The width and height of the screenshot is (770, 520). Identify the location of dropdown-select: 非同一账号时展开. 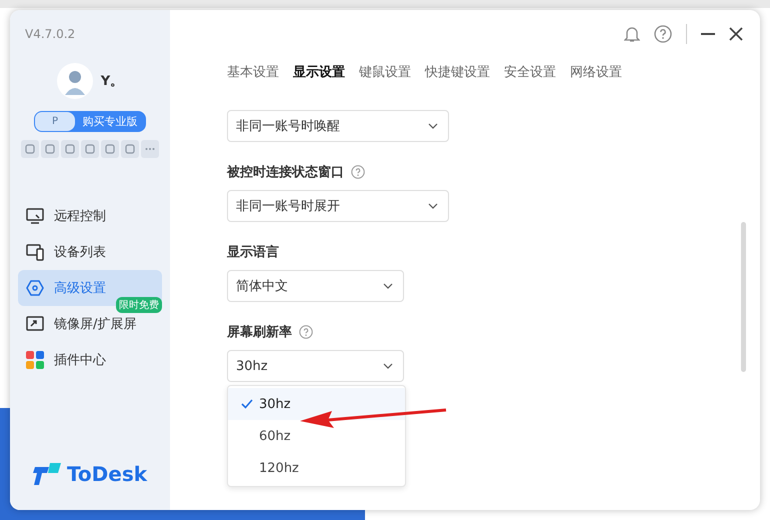
(338, 206).